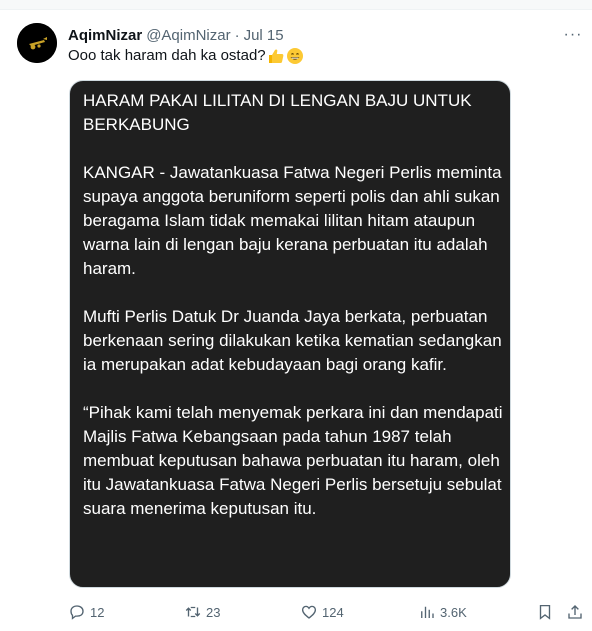 The height and width of the screenshot is (631, 592). I want to click on thumbs-up-icon, so click(276, 56).